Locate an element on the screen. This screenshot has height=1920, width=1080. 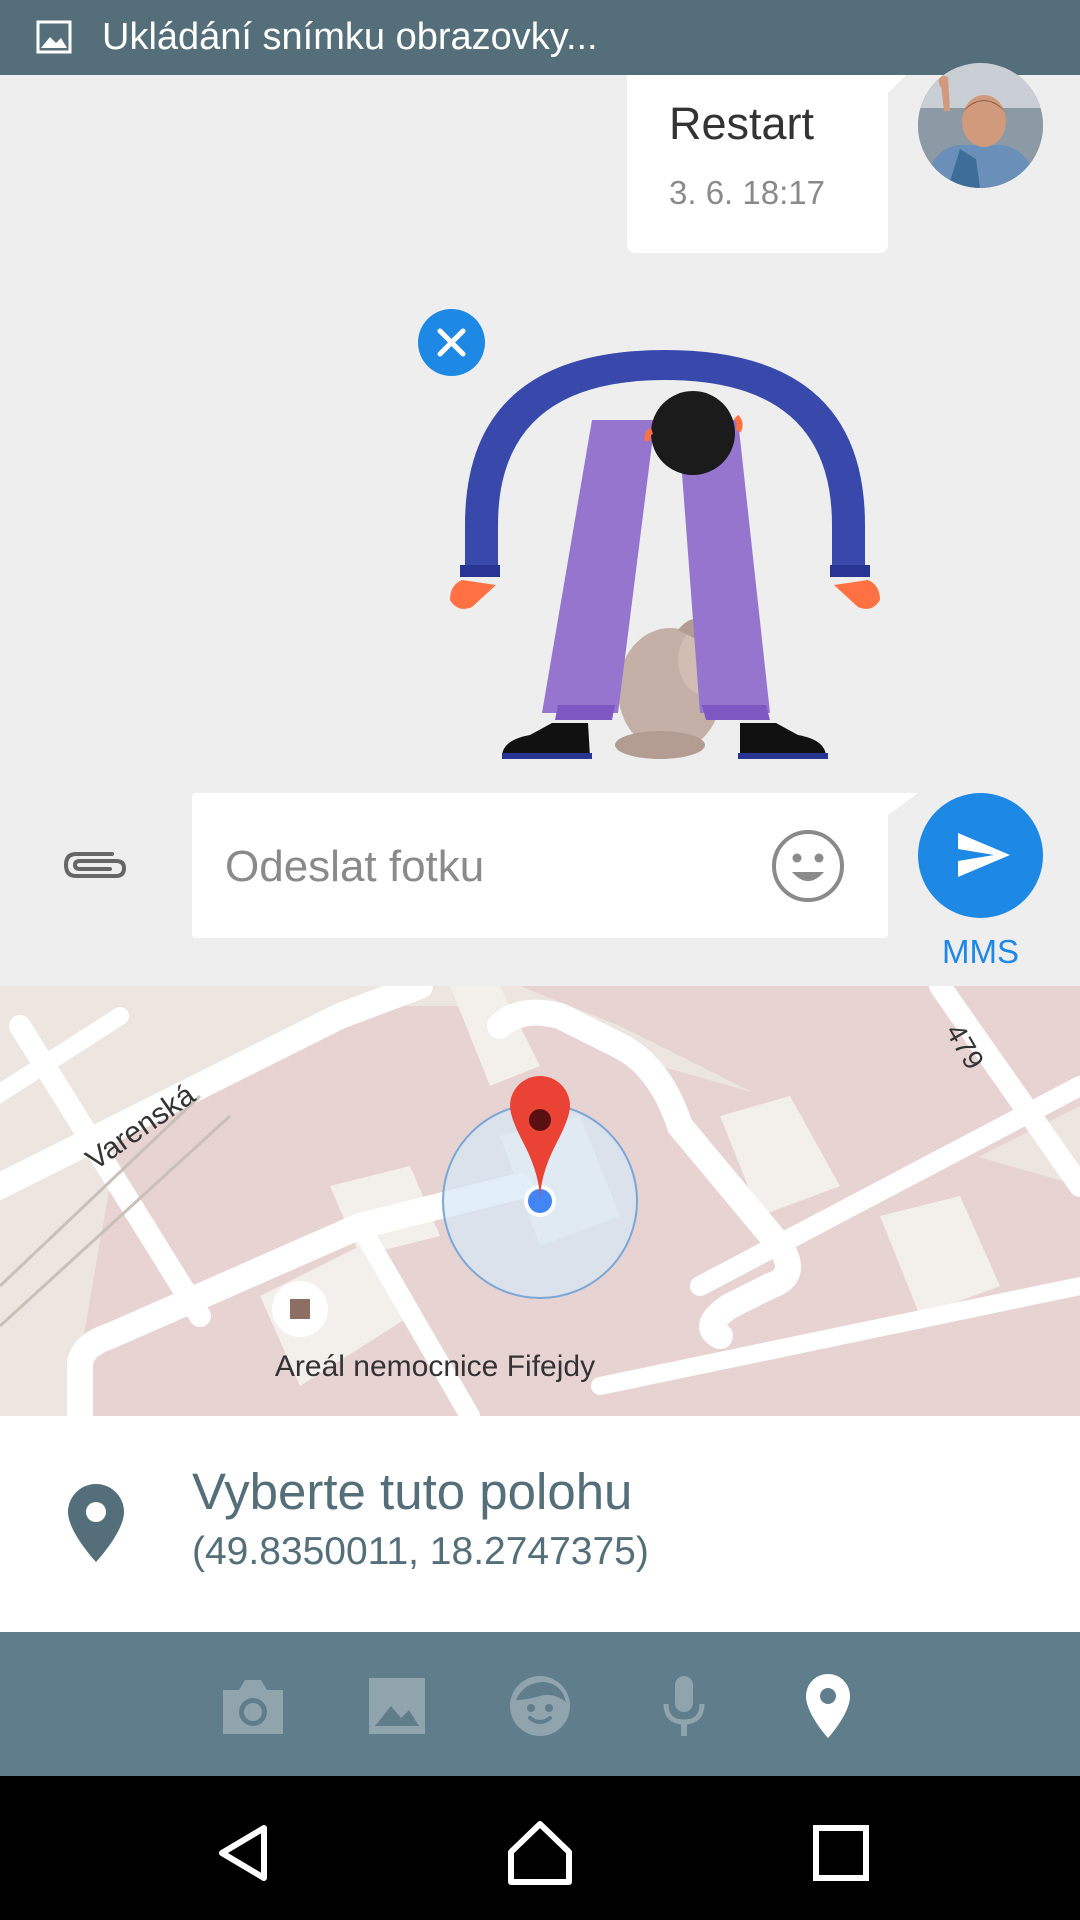
compose-box-tail is located at coordinates (903, 804).